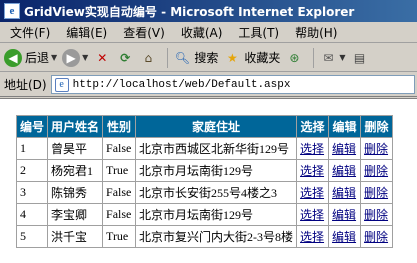 The width and height of the screenshot is (417, 263). Describe the element at coordinates (202, 32) in the screenshot. I see `menu-favorites: 收藏(A)` at that location.